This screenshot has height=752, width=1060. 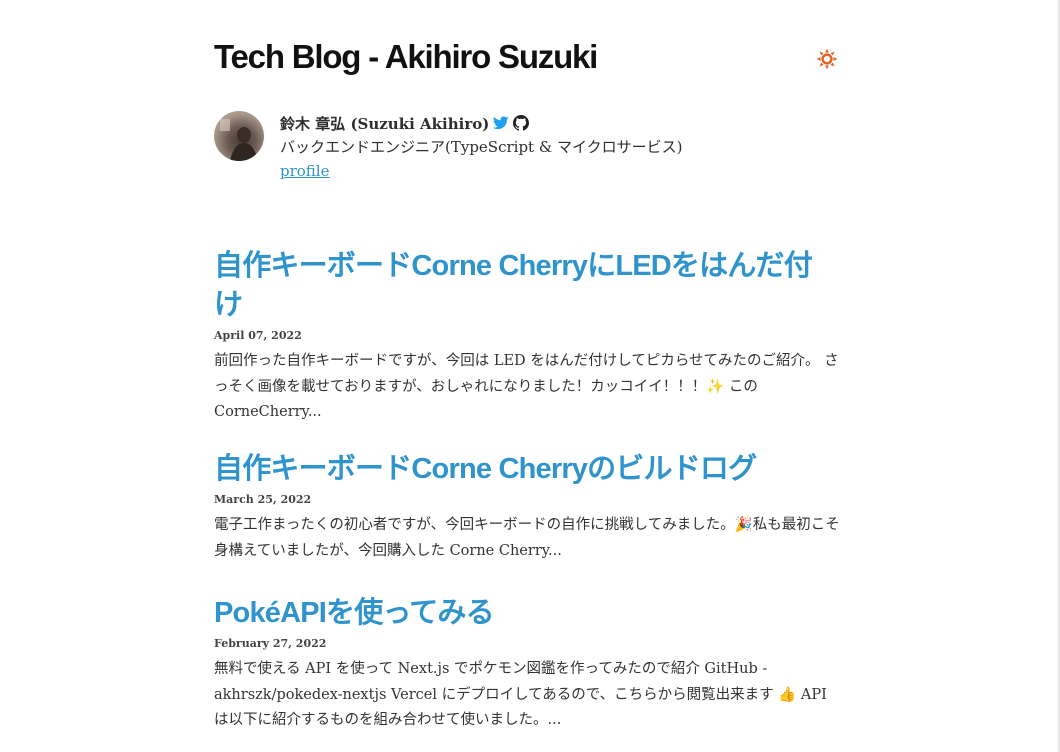 What do you see at coordinates (406, 57) in the screenshot?
I see `site-title: Tech Blog - Akihiro Suzuki` at bounding box center [406, 57].